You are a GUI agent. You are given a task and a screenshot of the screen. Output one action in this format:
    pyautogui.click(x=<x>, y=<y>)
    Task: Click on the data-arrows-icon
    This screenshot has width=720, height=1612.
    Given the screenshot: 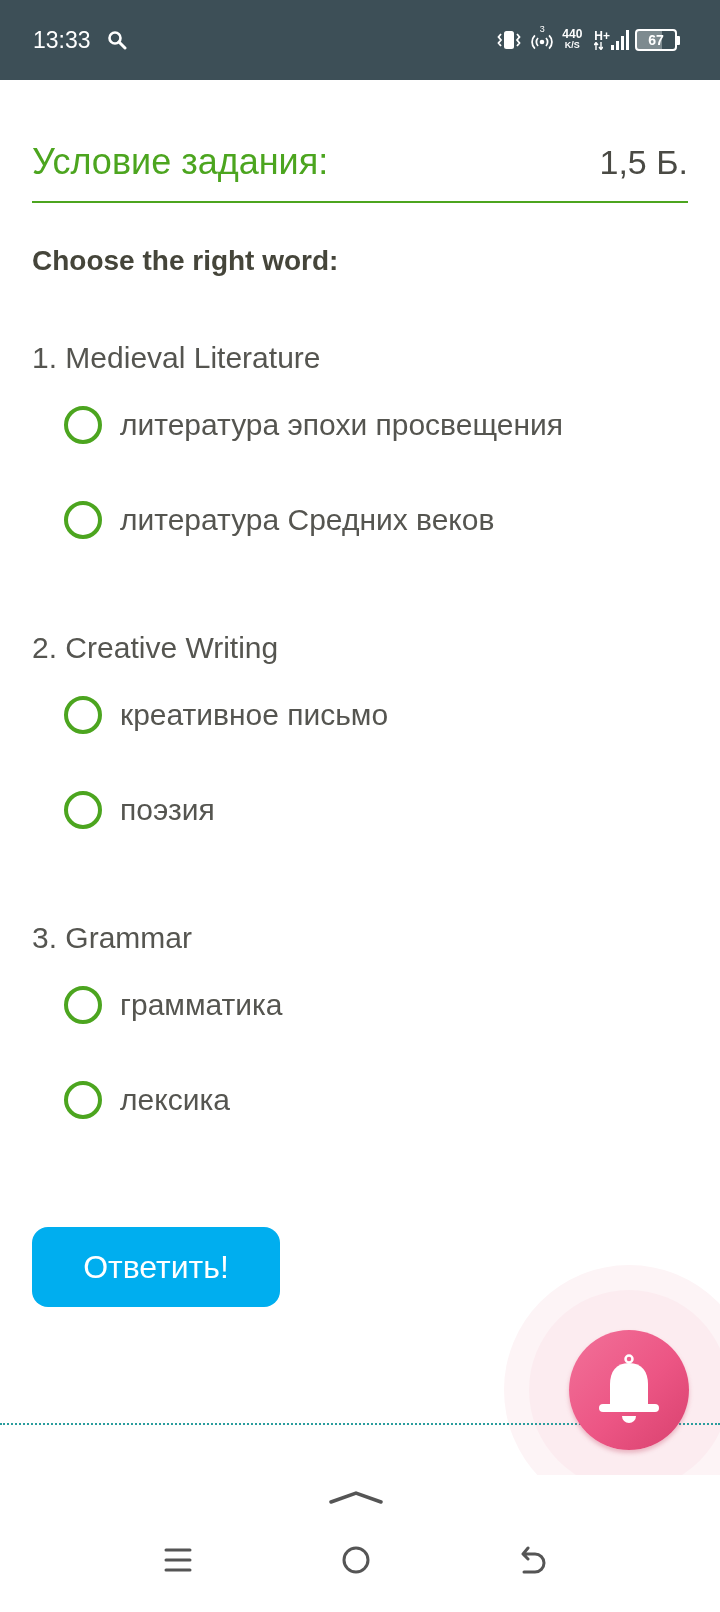 What is the action you would take?
    pyautogui.click(x=599, y=46)
    